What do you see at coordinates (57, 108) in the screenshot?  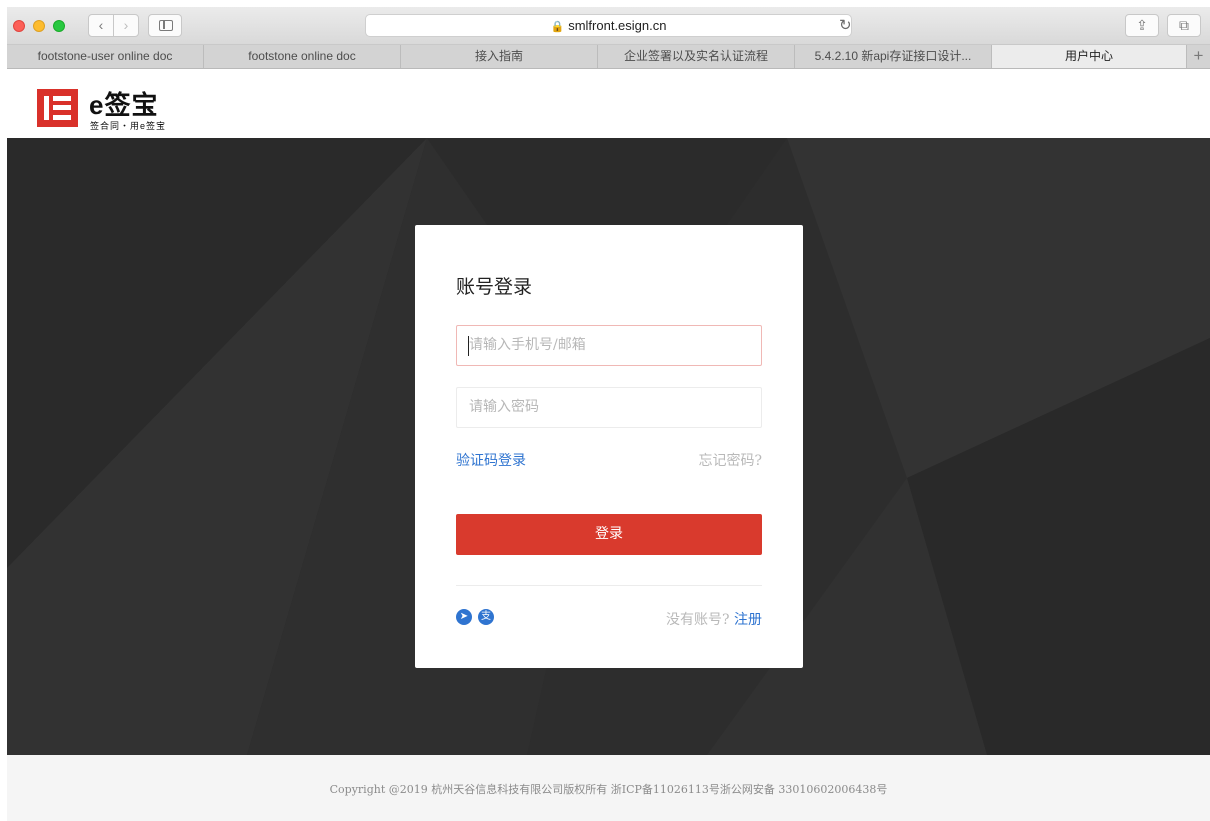 I see `esign-logo-icon` at bounding box center [57, 108].